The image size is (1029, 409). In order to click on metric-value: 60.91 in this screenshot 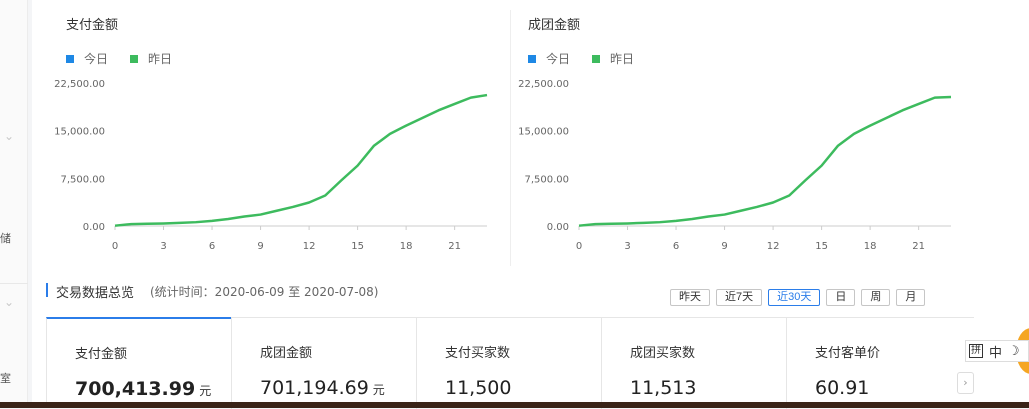, I will do `click(842, 388)`.